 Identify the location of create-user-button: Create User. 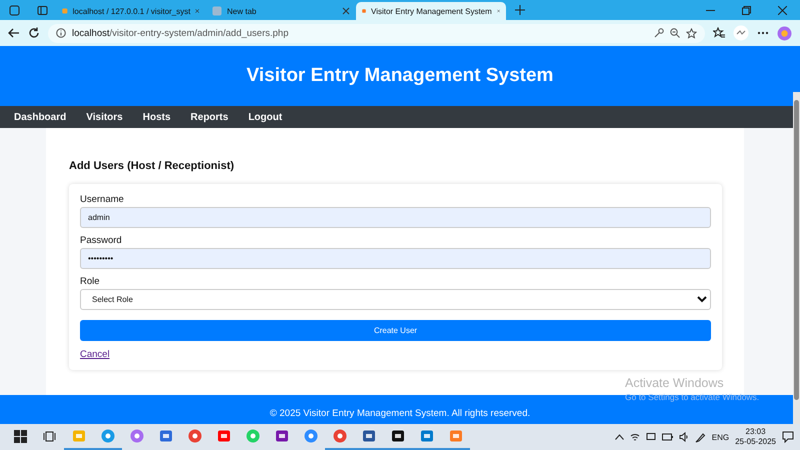
(395, 330).